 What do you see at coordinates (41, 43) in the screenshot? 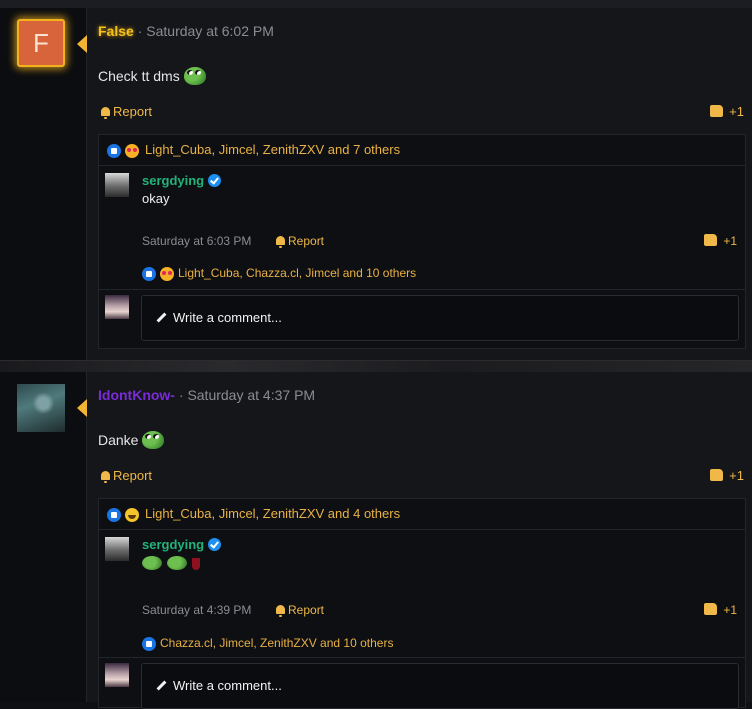
I see `avatar: F` at bounding box center [41, 43].